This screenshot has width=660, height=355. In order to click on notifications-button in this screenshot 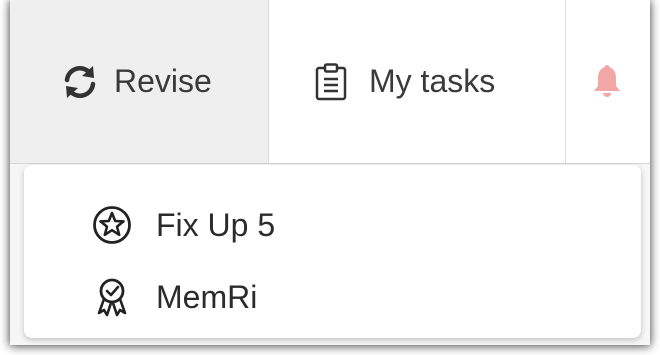, I will do `click(608, 81)`.